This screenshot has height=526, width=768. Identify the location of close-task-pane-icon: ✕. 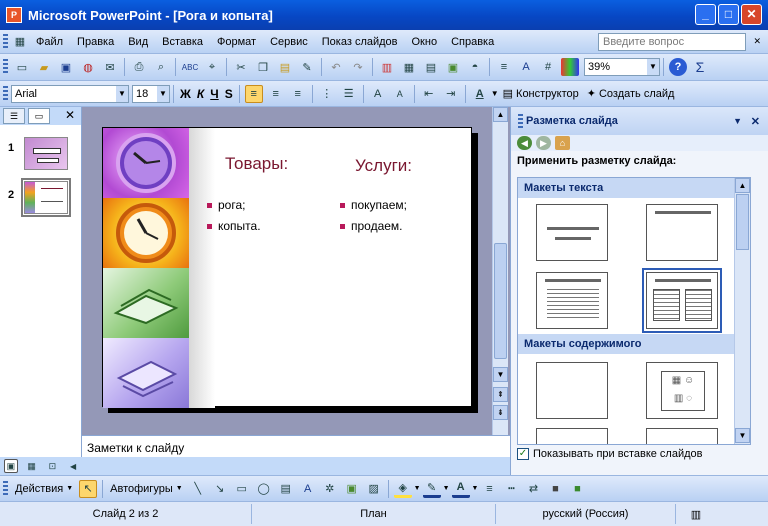
(755, 121).